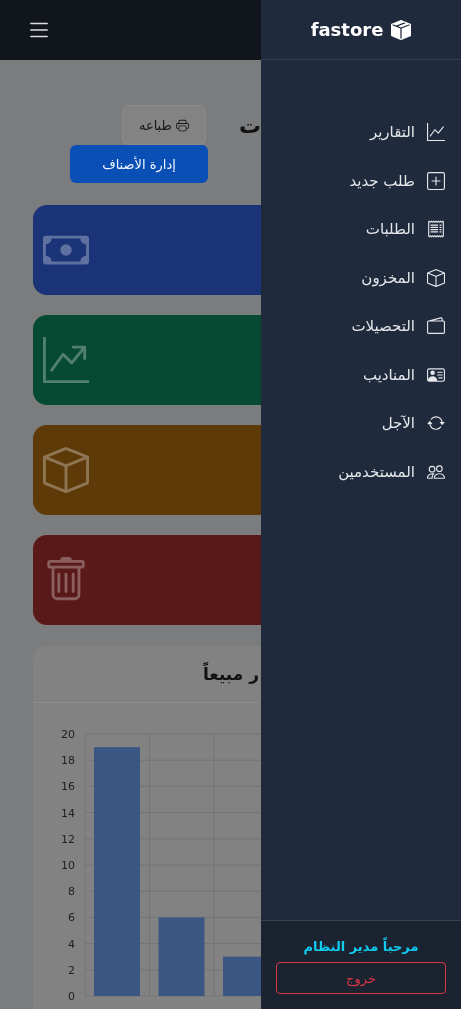 The height and width of the screenshot is (1009, 461). Describe the element at coordinates (436, 423) in the screenshot. I see `refresh-icon` at that location.